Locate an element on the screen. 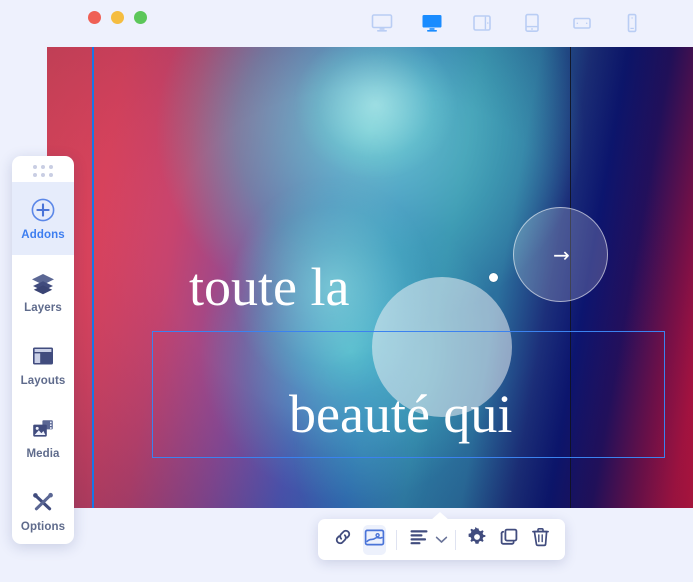 This screenshot has height=582, width=693. trash-icon is located at coordinates (540, 539).